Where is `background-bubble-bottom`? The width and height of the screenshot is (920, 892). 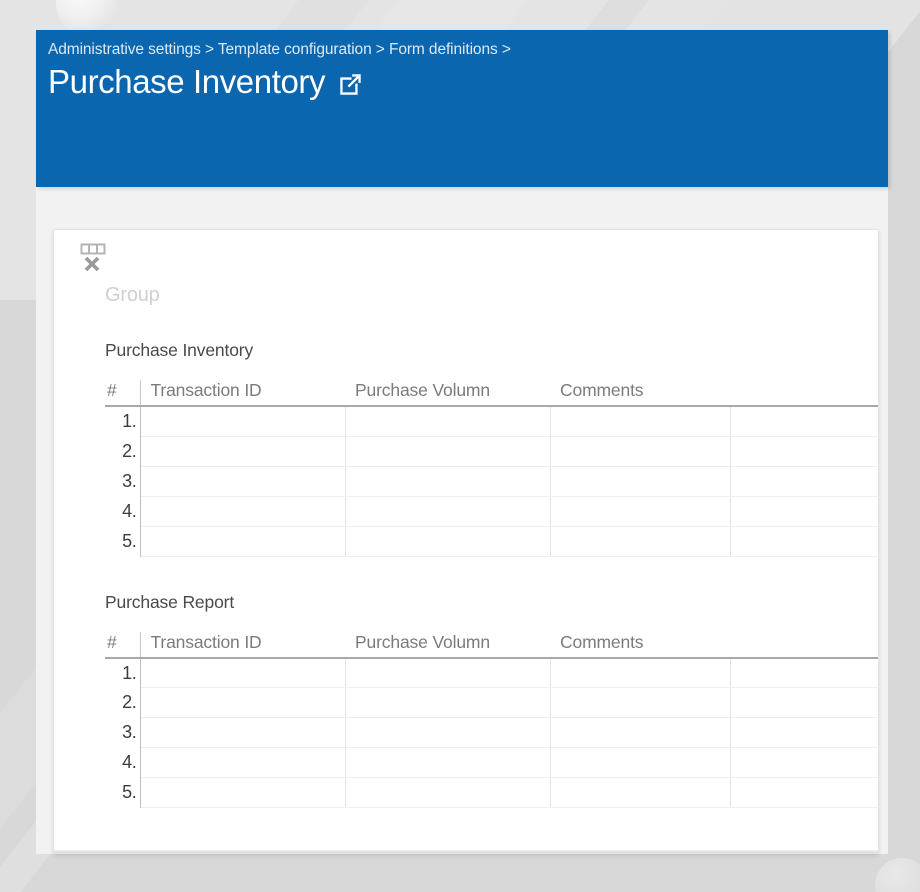 background-bubble-bottom is located at coordinates (897, 875).